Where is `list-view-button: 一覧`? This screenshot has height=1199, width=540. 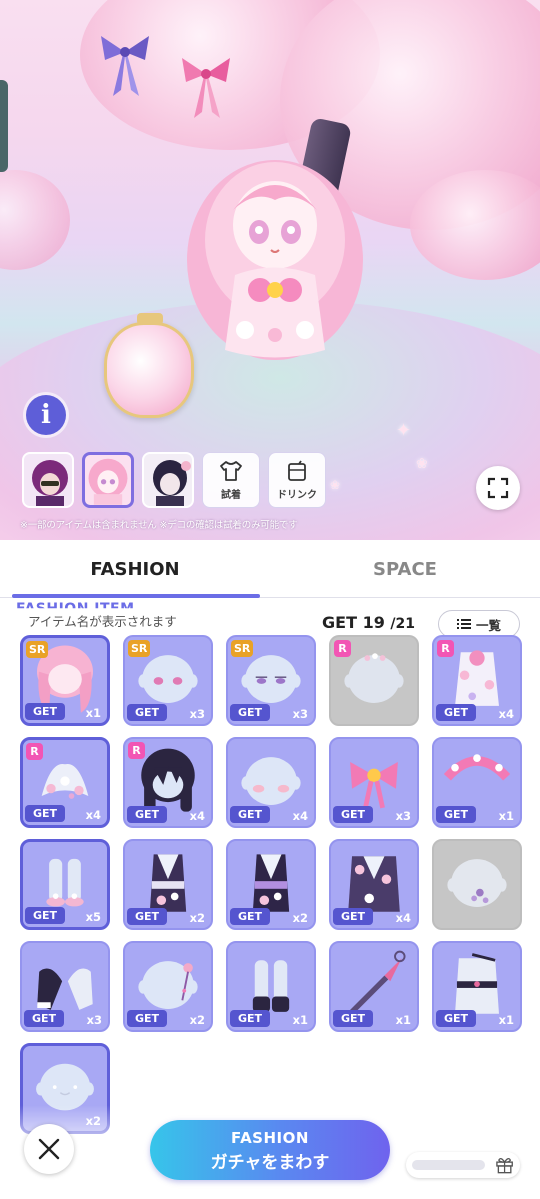 list-view-button: 一覧 is located at coordinates (479, 624).